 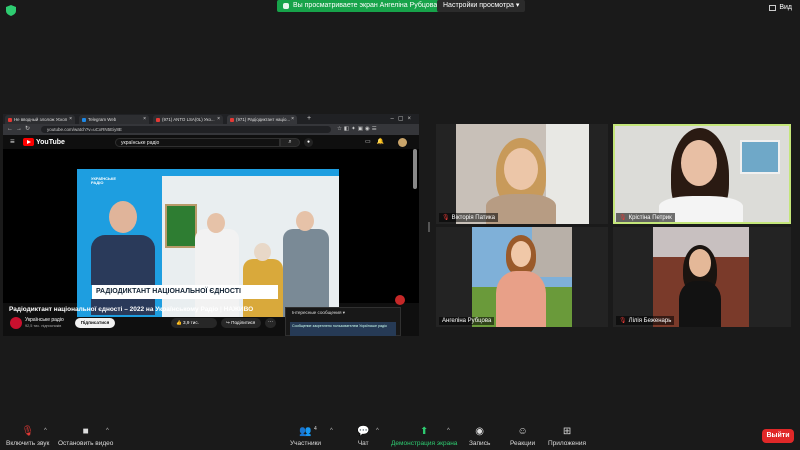 What do you see at coordinates (365, 5) in the screenshot?
I see `screen-share-banner-label: Вы просматриваете экран Ангеліна Рубцова` at bounding box center [365, 5].